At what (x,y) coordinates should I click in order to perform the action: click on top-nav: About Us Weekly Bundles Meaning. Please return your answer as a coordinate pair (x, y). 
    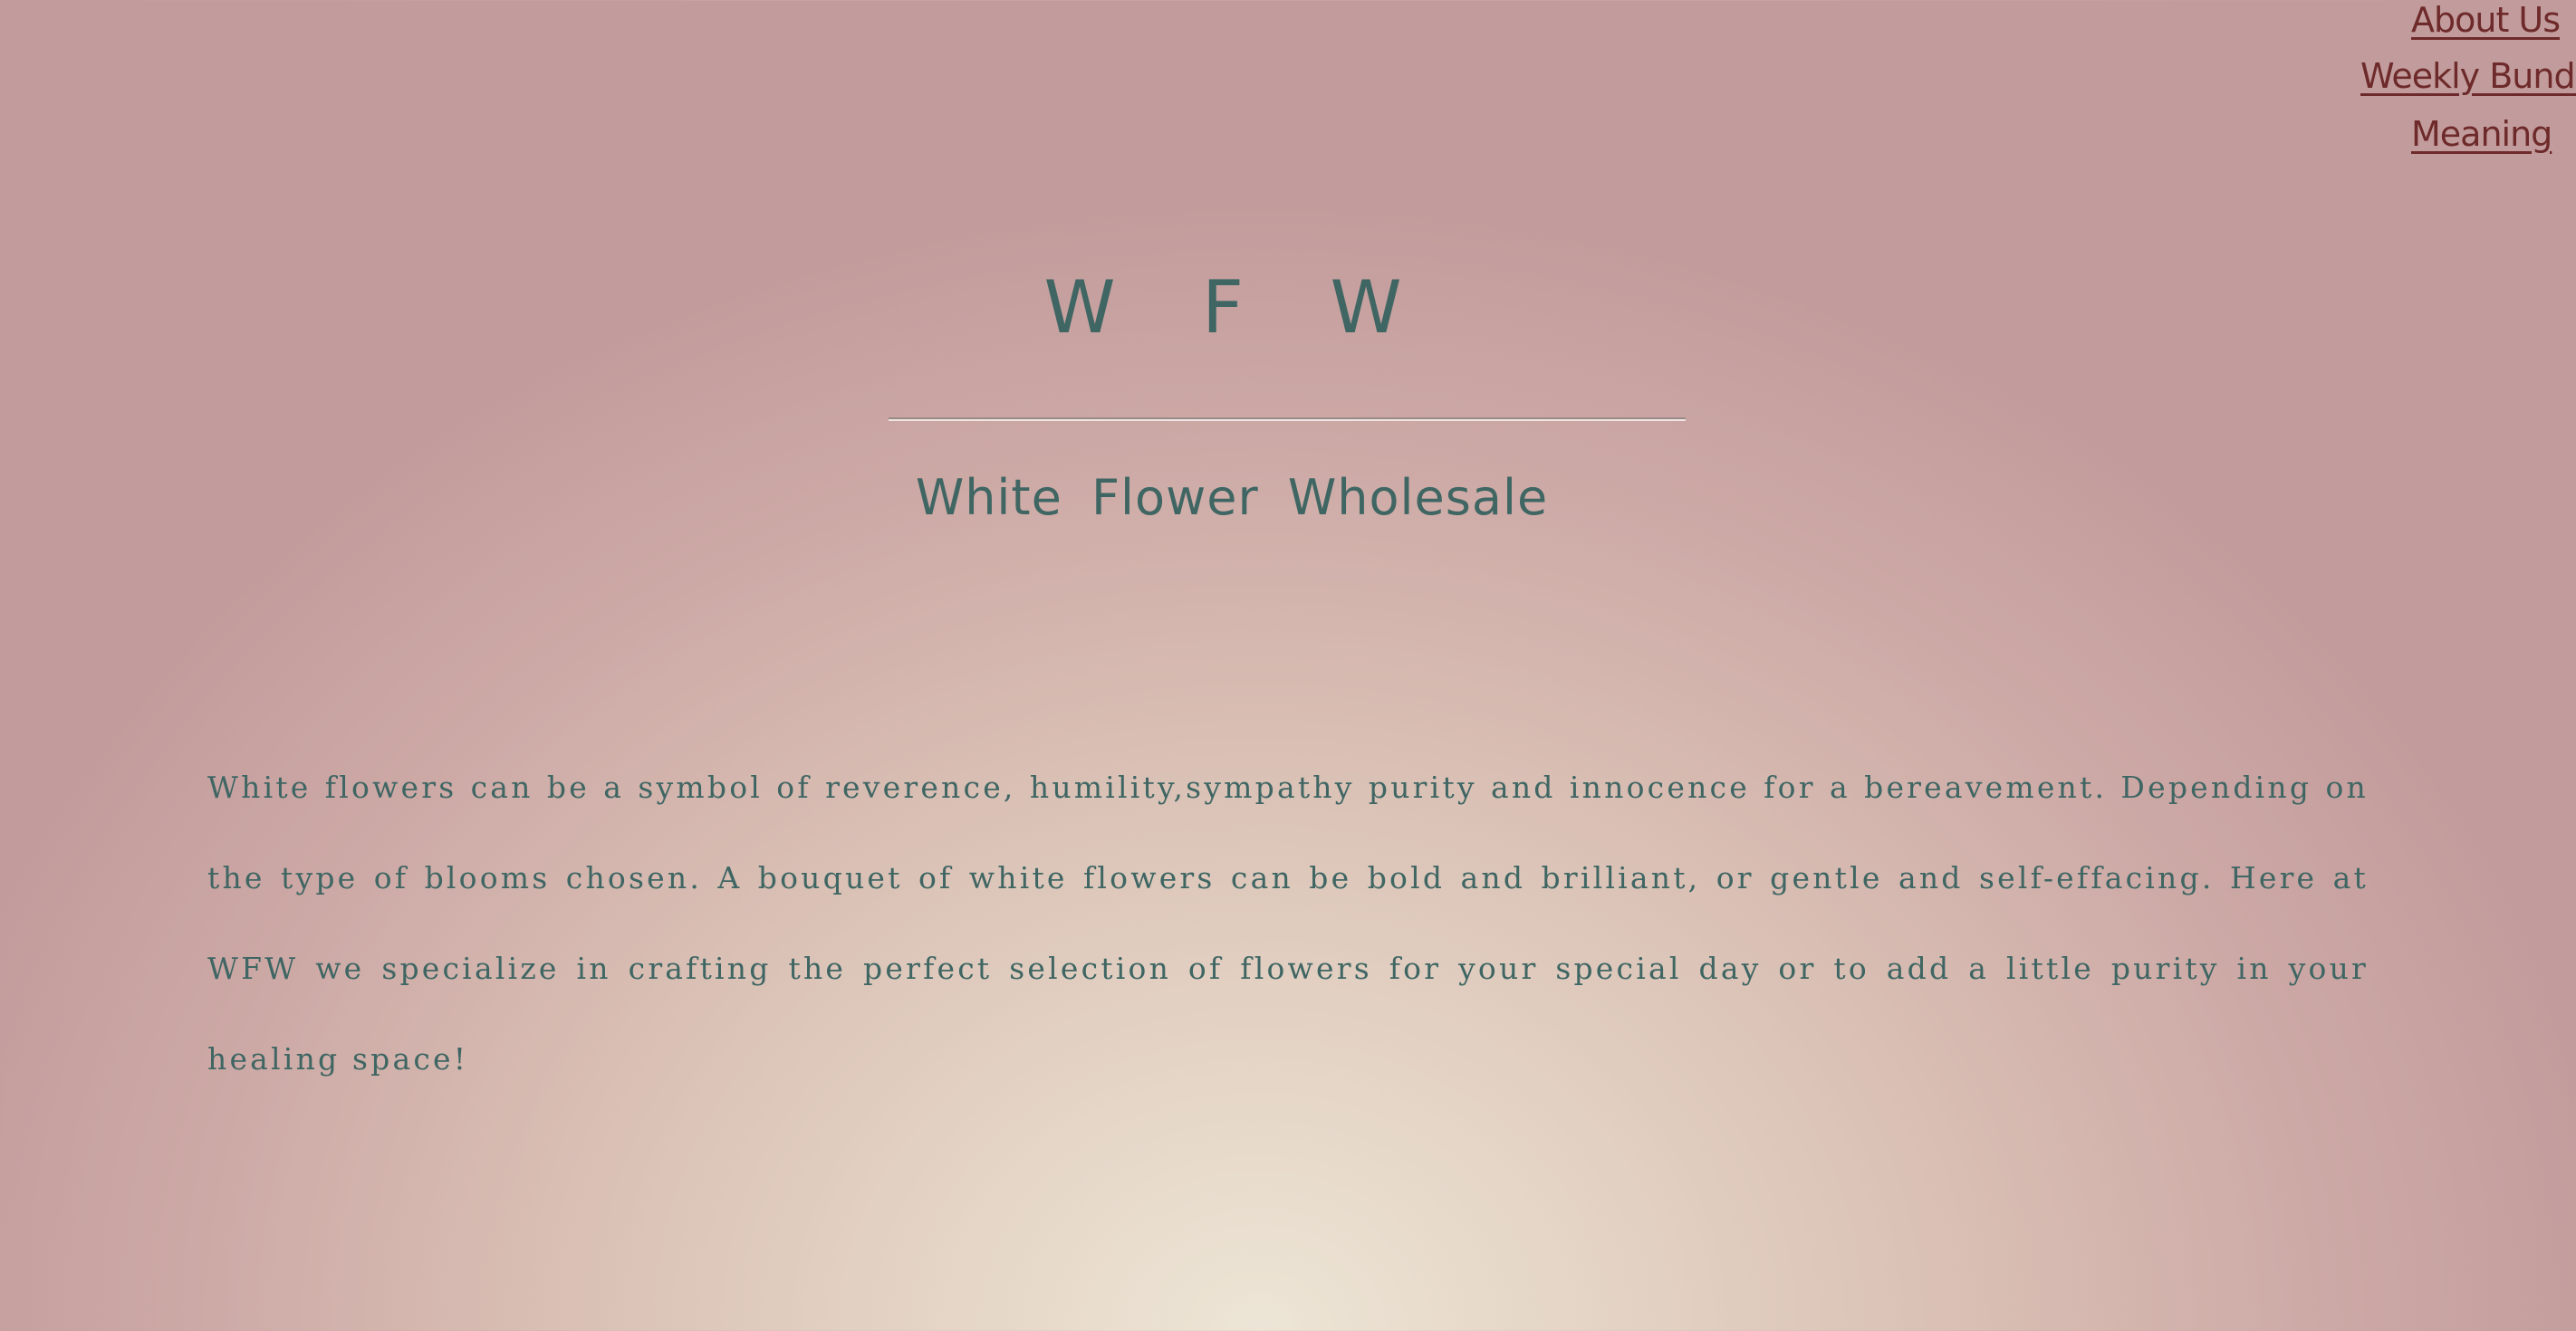
    Looking at the image, I should click on (2468, 86).